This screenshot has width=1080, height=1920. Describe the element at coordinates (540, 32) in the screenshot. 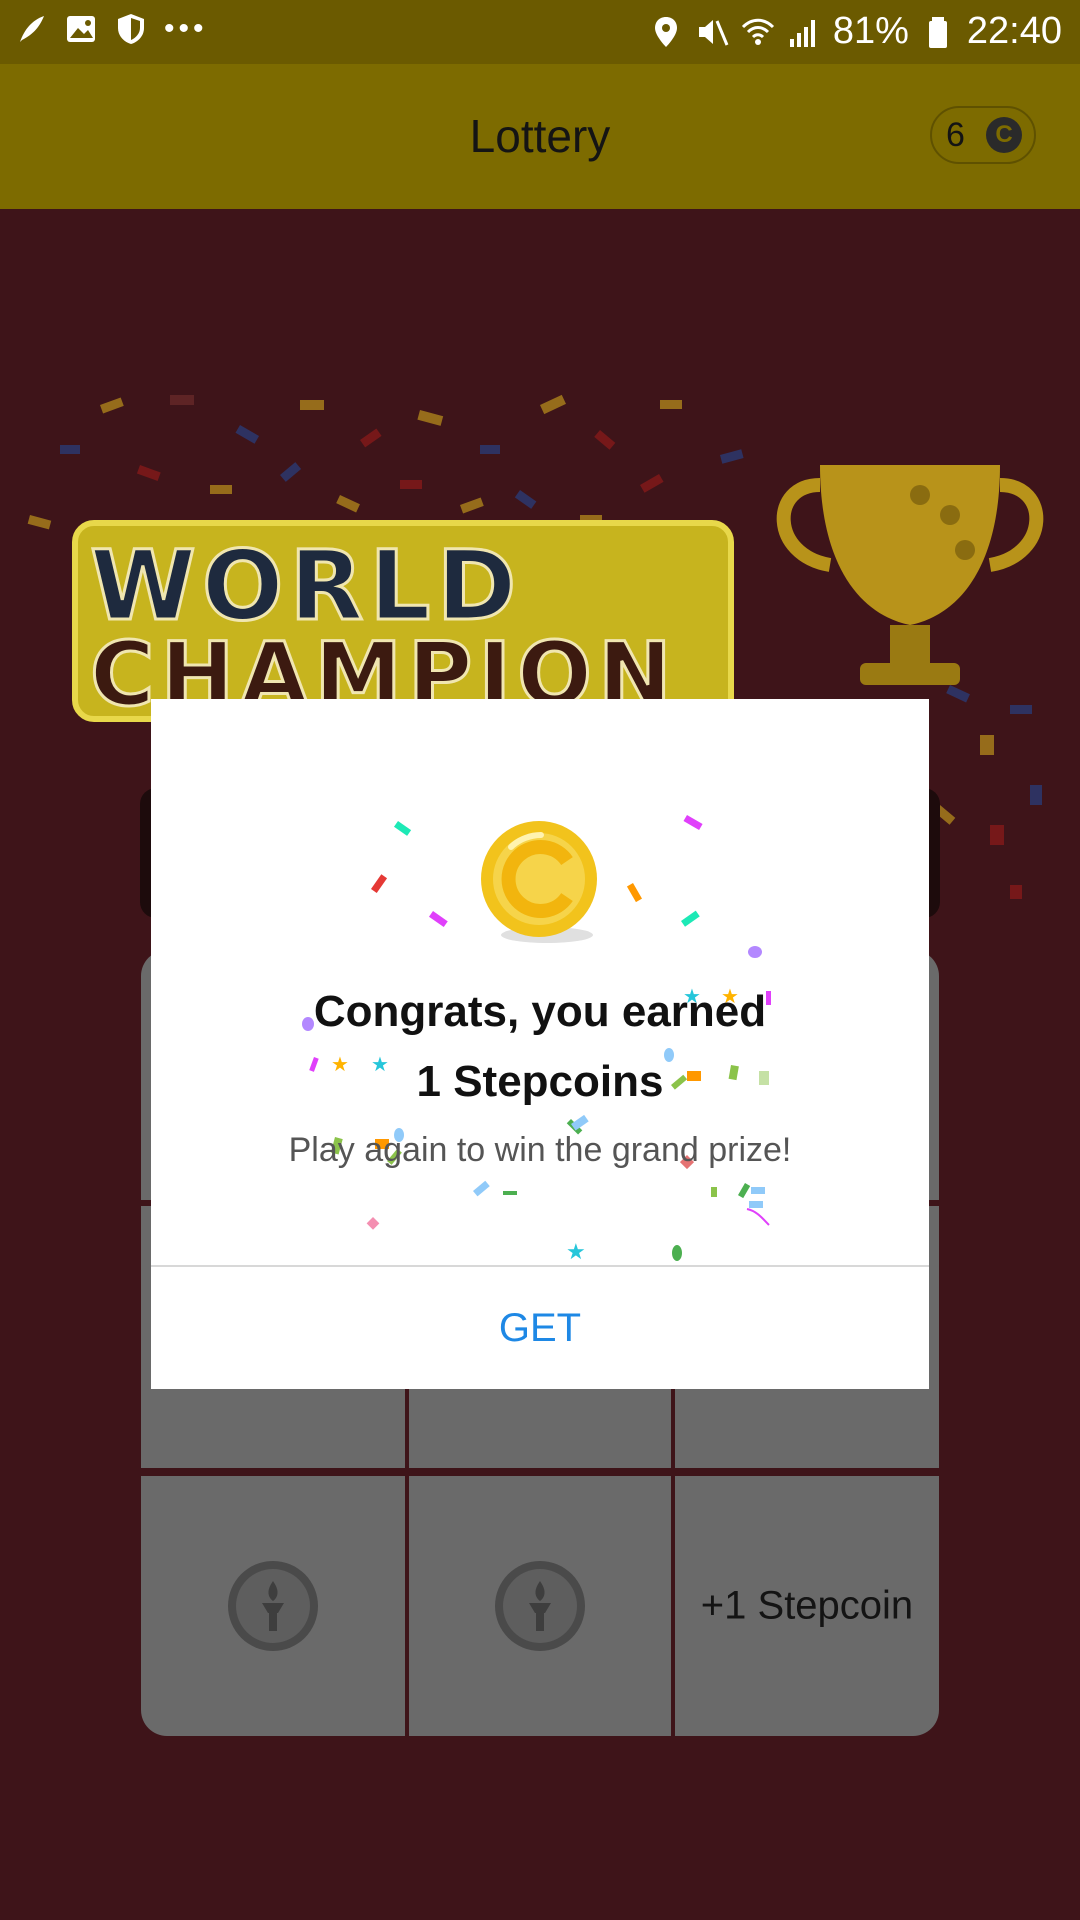

I see `status-bar: ••• 81% 22:40` at that location.